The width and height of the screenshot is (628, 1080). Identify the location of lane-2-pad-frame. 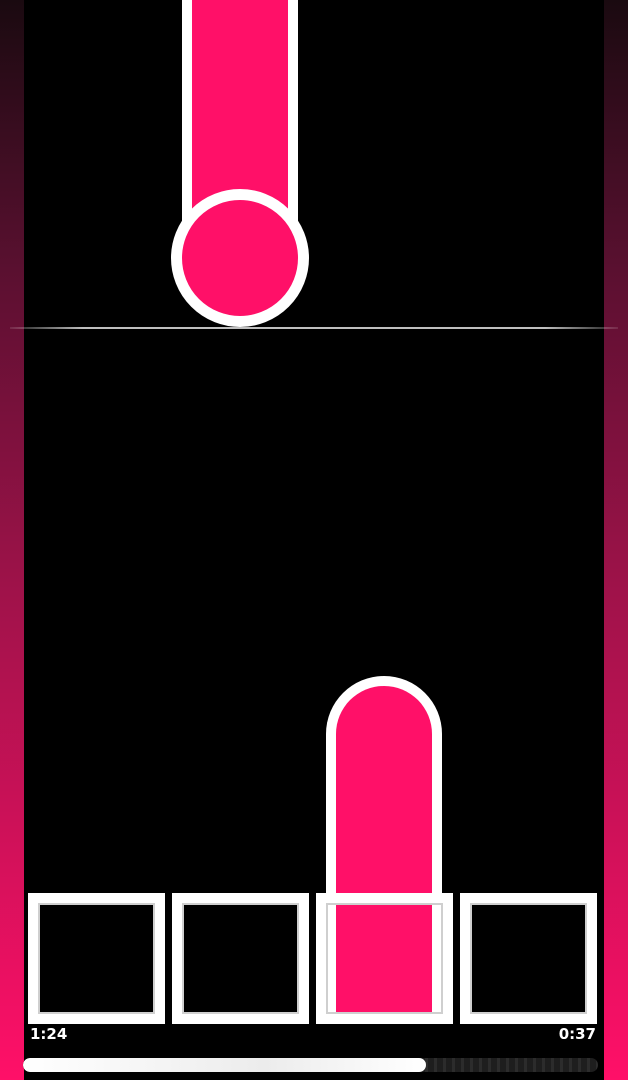
(240, 958).